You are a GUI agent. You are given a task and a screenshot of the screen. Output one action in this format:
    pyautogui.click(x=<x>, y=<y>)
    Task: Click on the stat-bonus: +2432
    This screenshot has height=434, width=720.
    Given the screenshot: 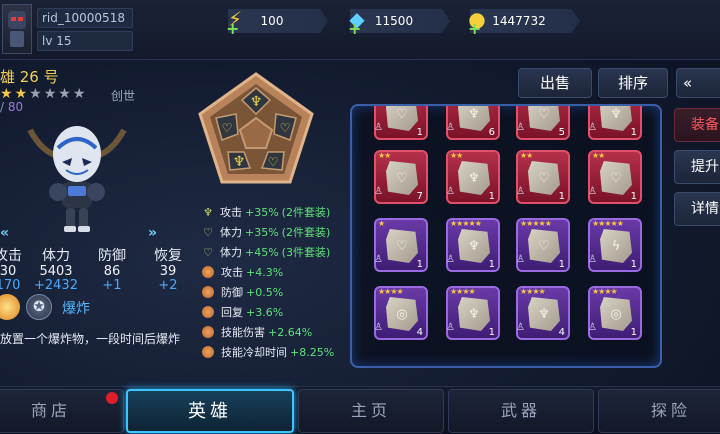 What is the action you would take?
    pyautogui.click(x=56, y=285)
    